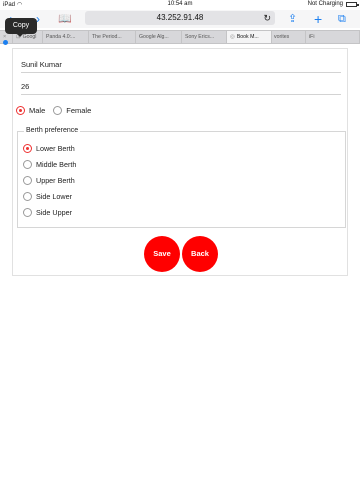  I want to click on globe-icon: ◎, so click(232, 37).